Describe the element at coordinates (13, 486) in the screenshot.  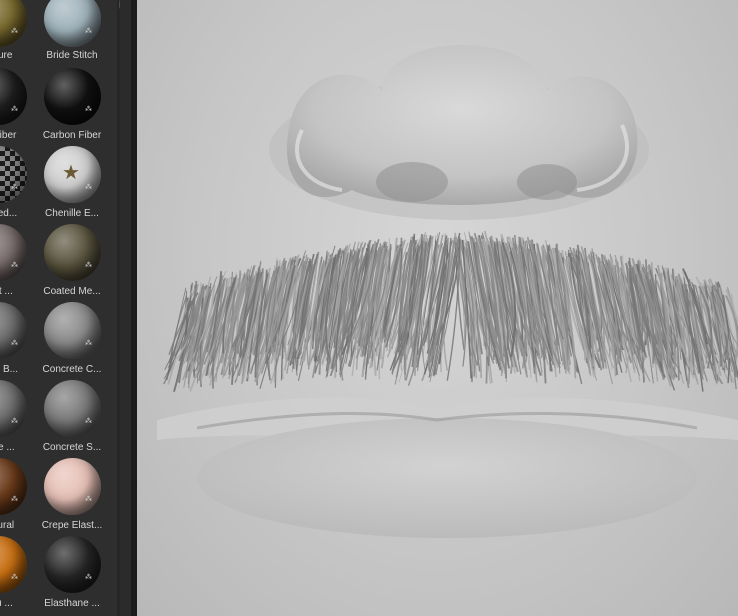
I see `leather-sphere-icon` at that location.